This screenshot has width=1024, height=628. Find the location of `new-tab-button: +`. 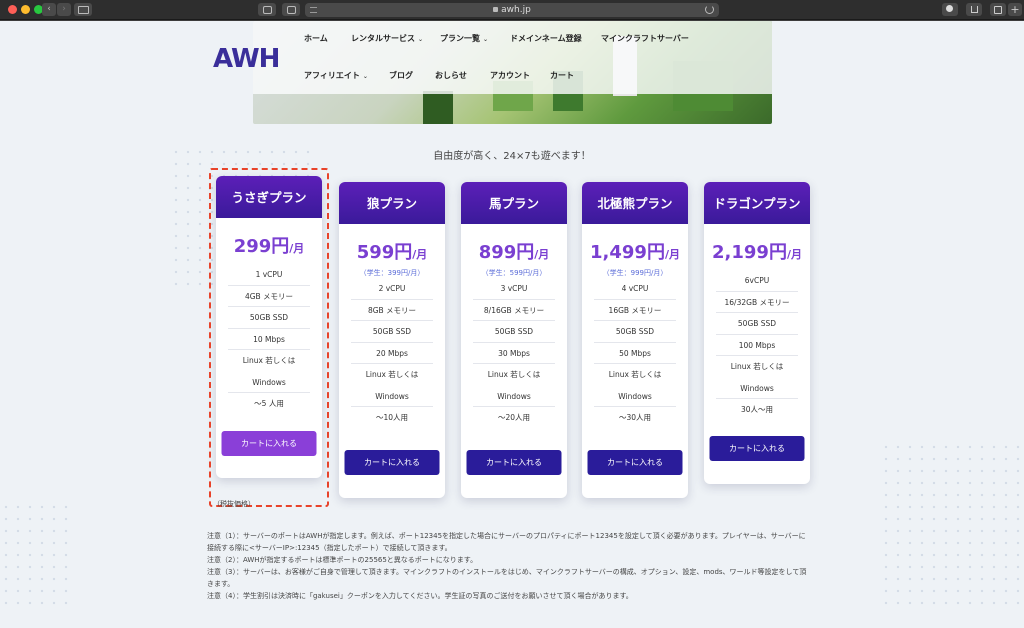

new-tab-button: + is located at coordinates (1015, 9).